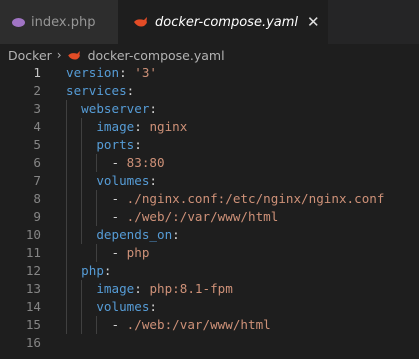 The width and height of the screenshot is (419, 359). I want to click on code-line: 5 ports:, so click(209, 145).